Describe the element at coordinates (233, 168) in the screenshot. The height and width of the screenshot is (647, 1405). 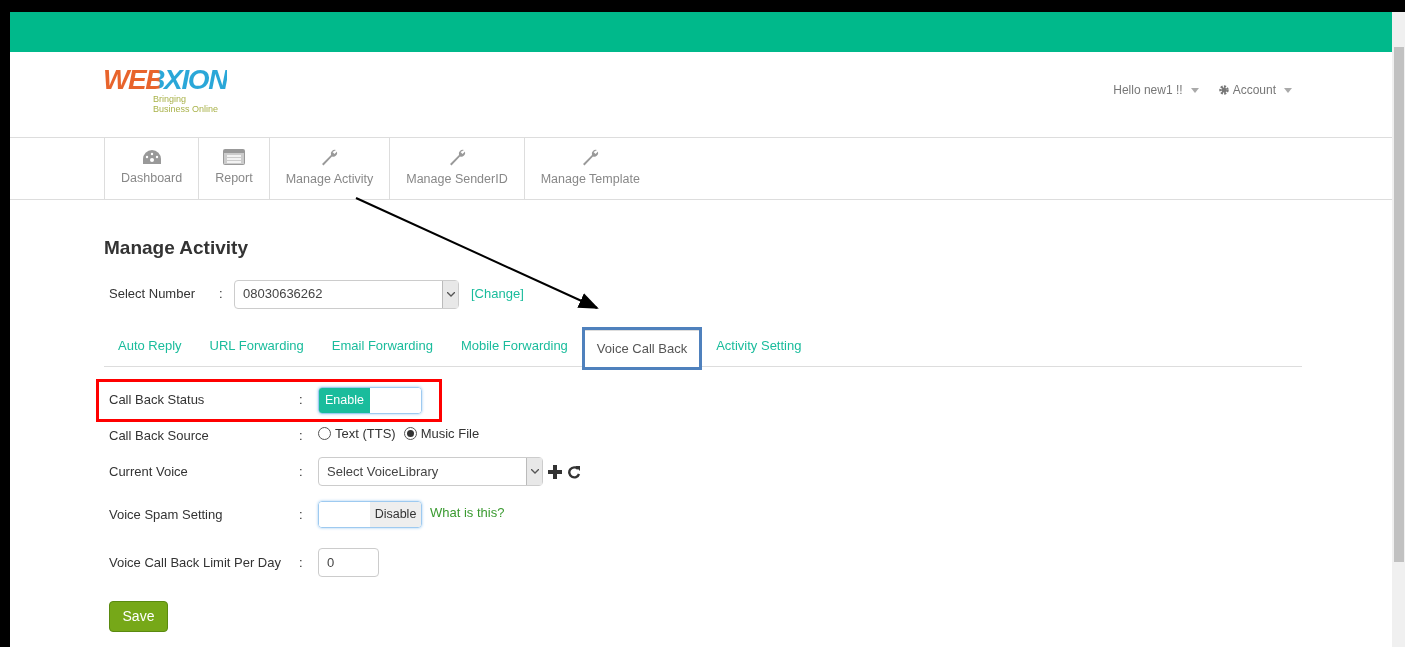
I see `nav-item: Report` at that location.